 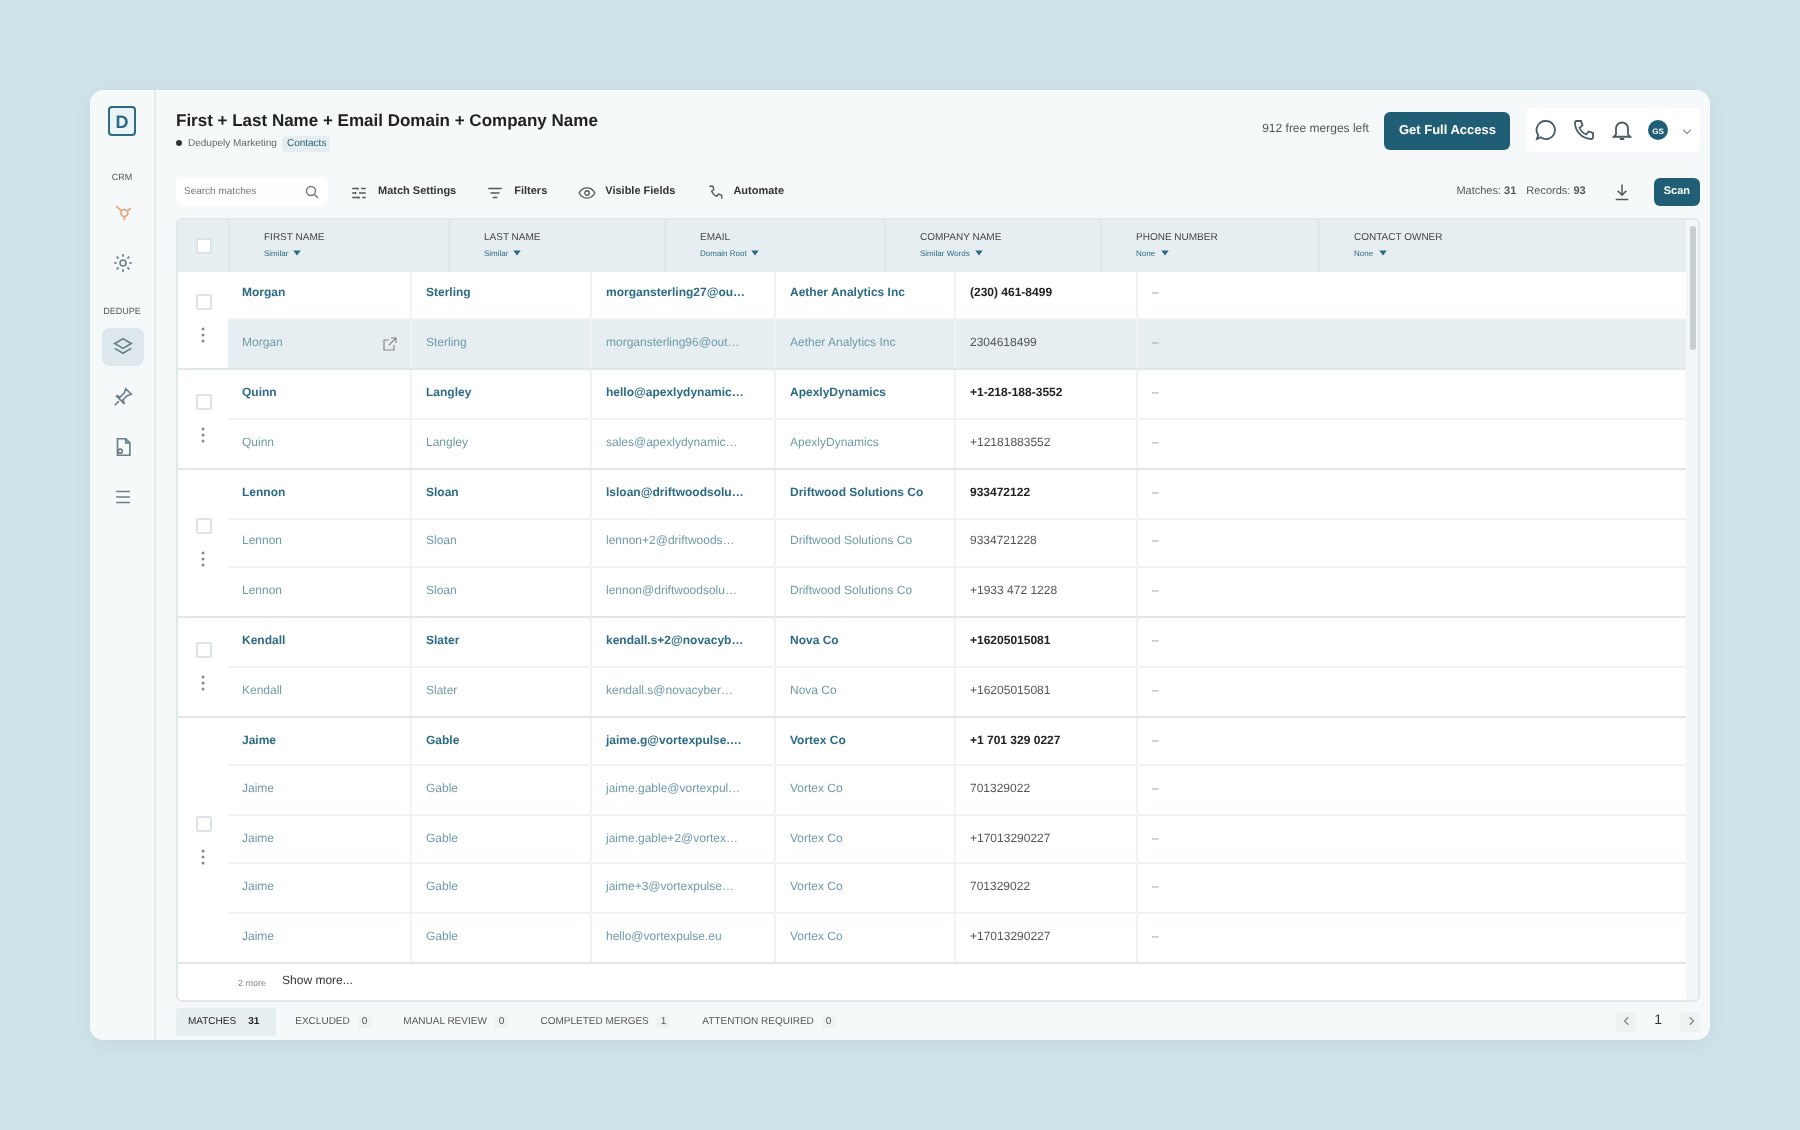 What do you see at coordinates (1622, 130) in the screenshot?
I see `notification-bell-icon` at bounding box center [1622, 130].